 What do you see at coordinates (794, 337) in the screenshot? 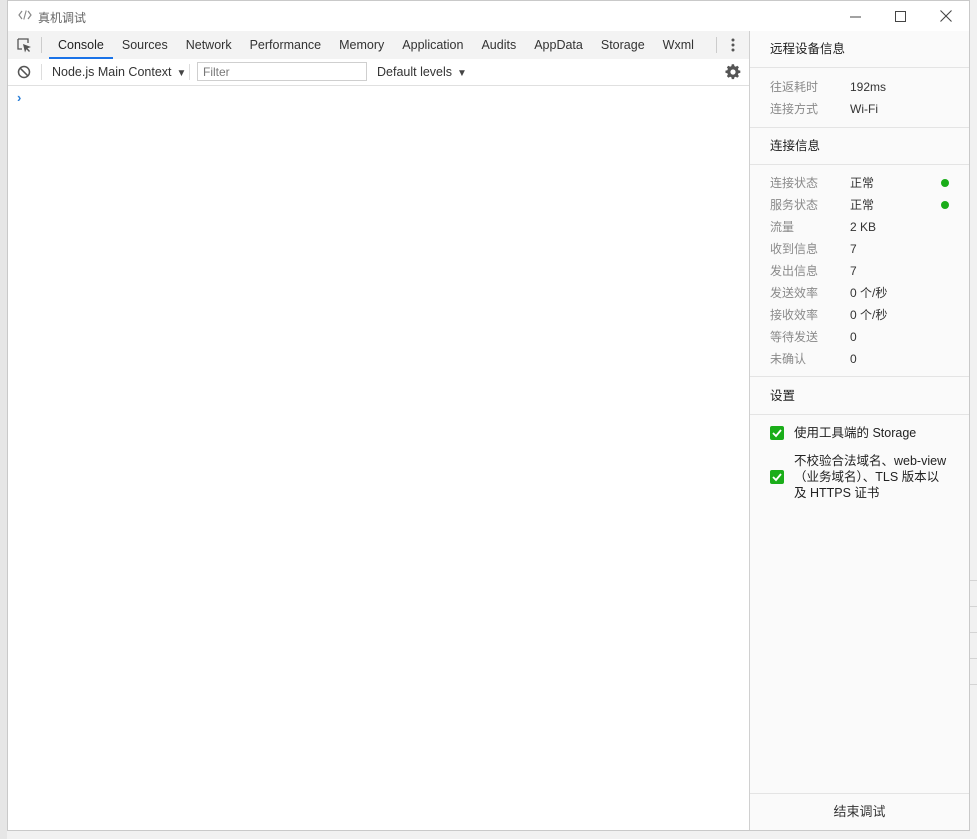
I see `info-key: 等待发送` at bounding box center [794, 337].